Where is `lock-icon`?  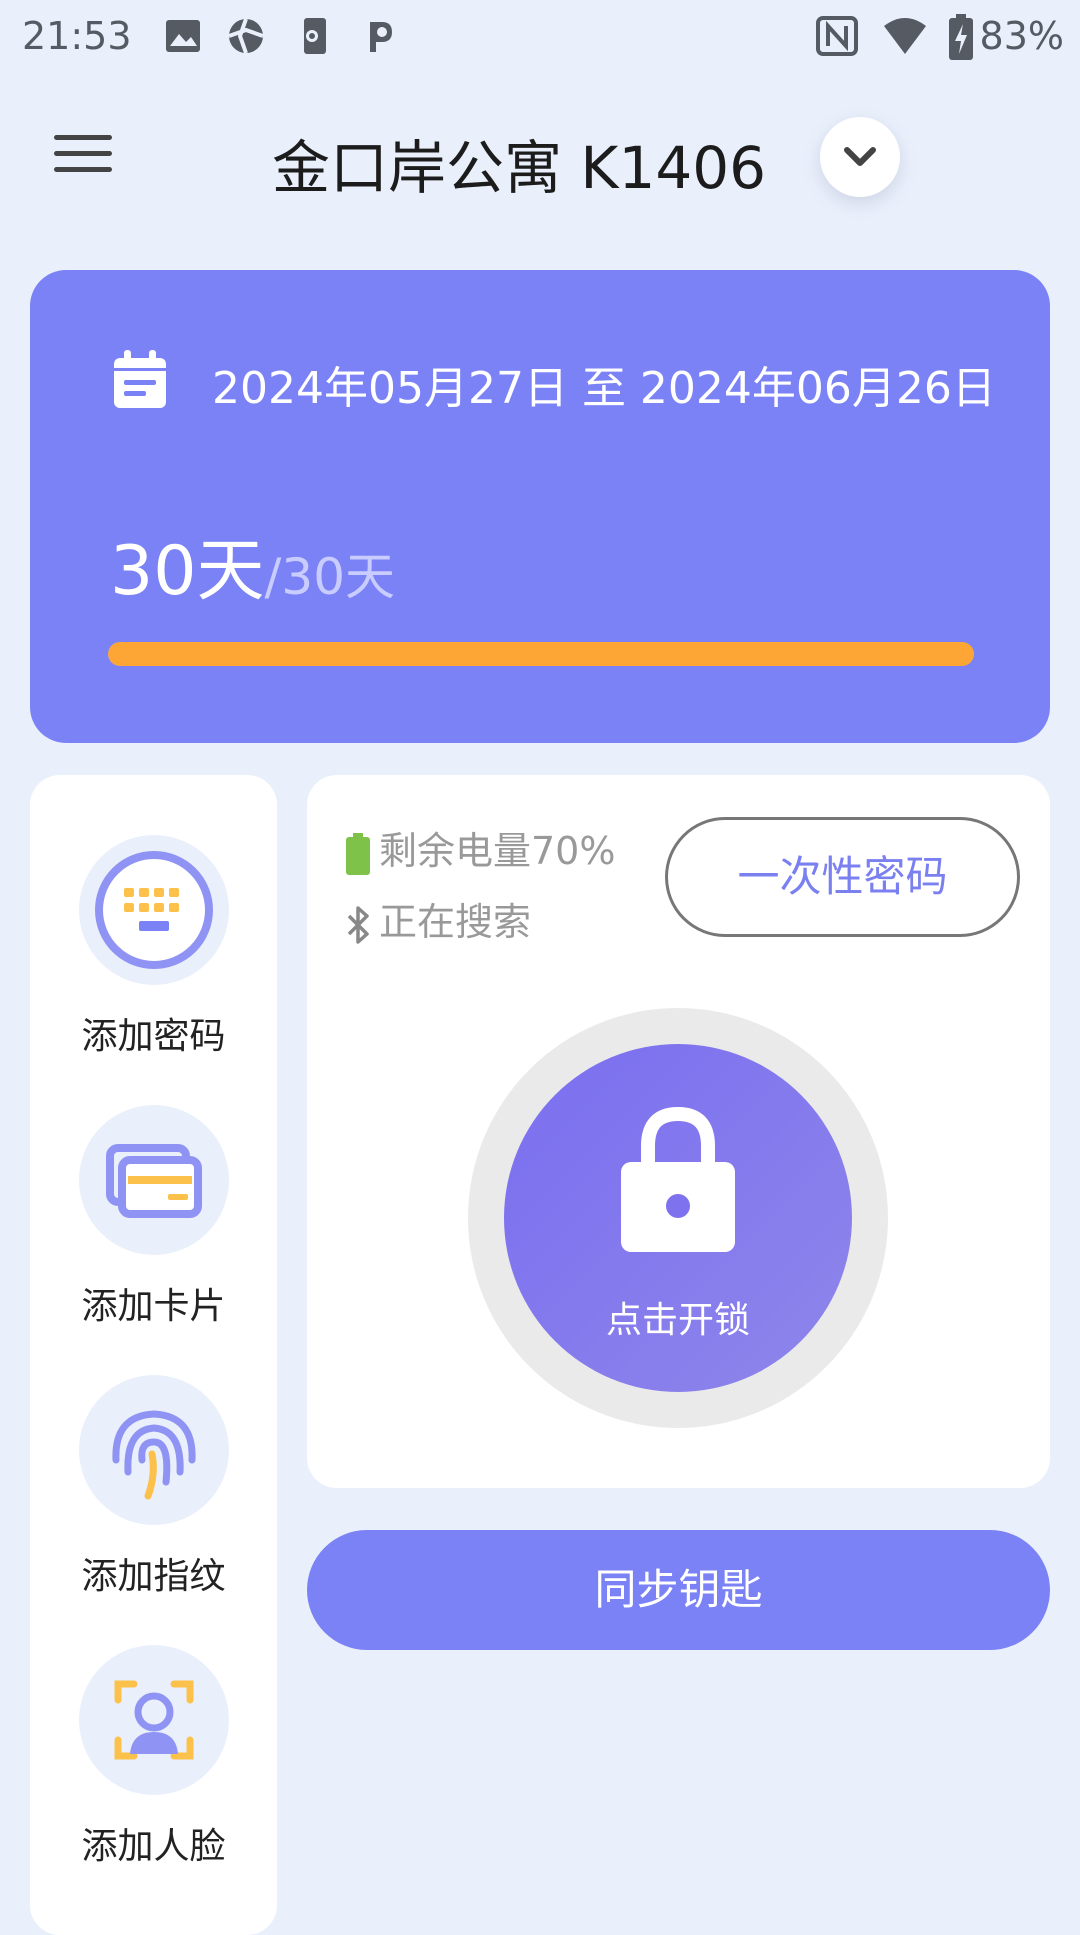 lock-icon is located at coordinates (678, 1179).